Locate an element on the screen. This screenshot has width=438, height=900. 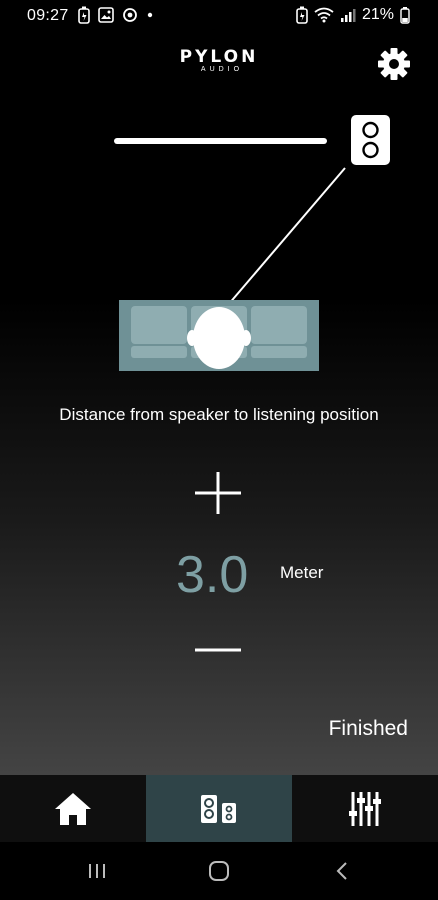
distance-value: 3.0 is located at coordinates (212, 575).